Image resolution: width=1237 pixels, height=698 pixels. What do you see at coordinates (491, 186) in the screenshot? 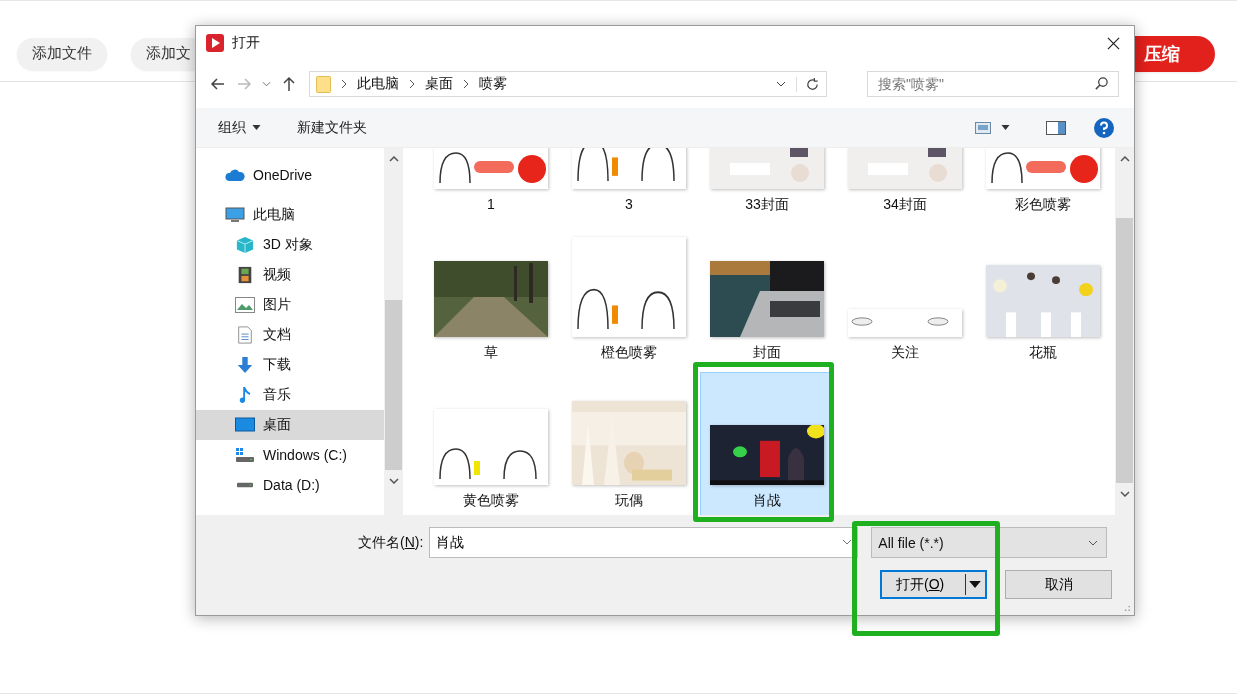
I see `file-item: 1` at bounding box center [491, 186].